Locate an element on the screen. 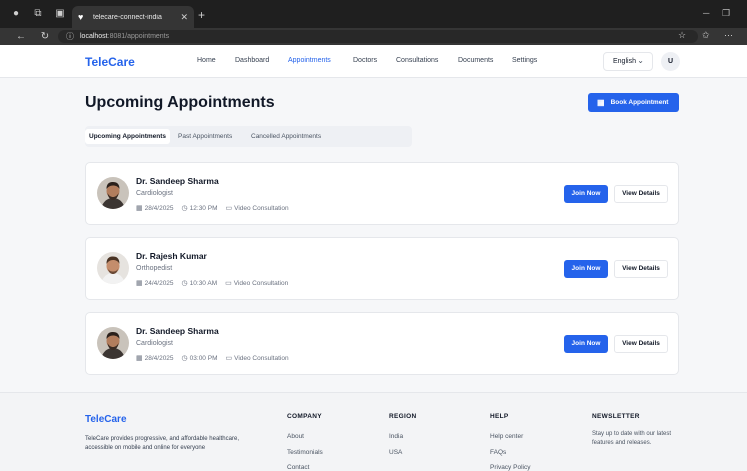  footer-region-heading: REGION is located at coordinates (403, 416).